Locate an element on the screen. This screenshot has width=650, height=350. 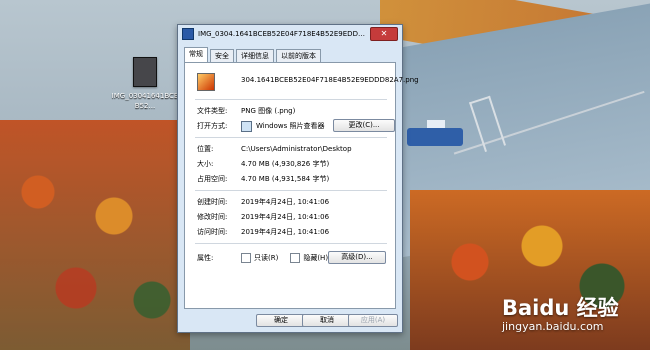
size-on-disk-label: 占用空间: is located at coordinates (212, 179).